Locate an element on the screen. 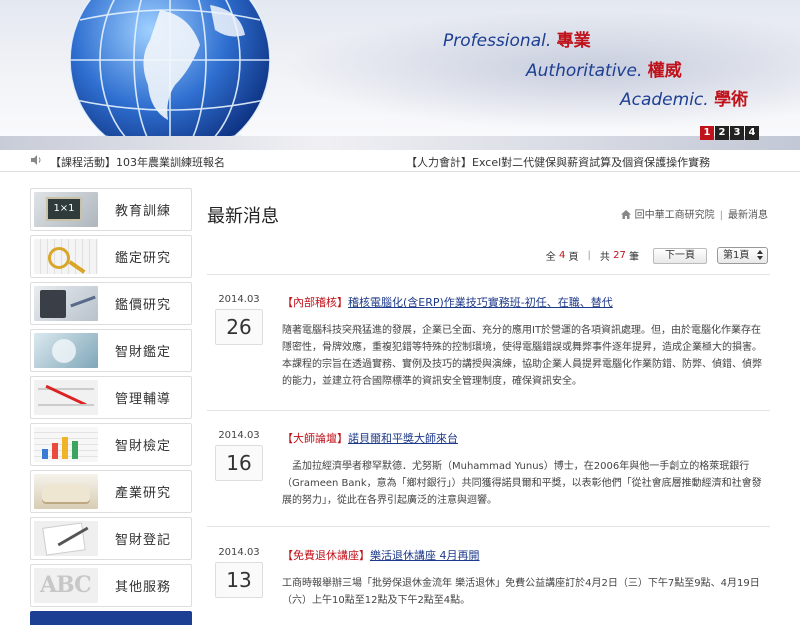 Image resolution: width=800 pixels, height=625 pixels. sidebar-item-label: 教育訓練 is located at coordinates (143, 211).